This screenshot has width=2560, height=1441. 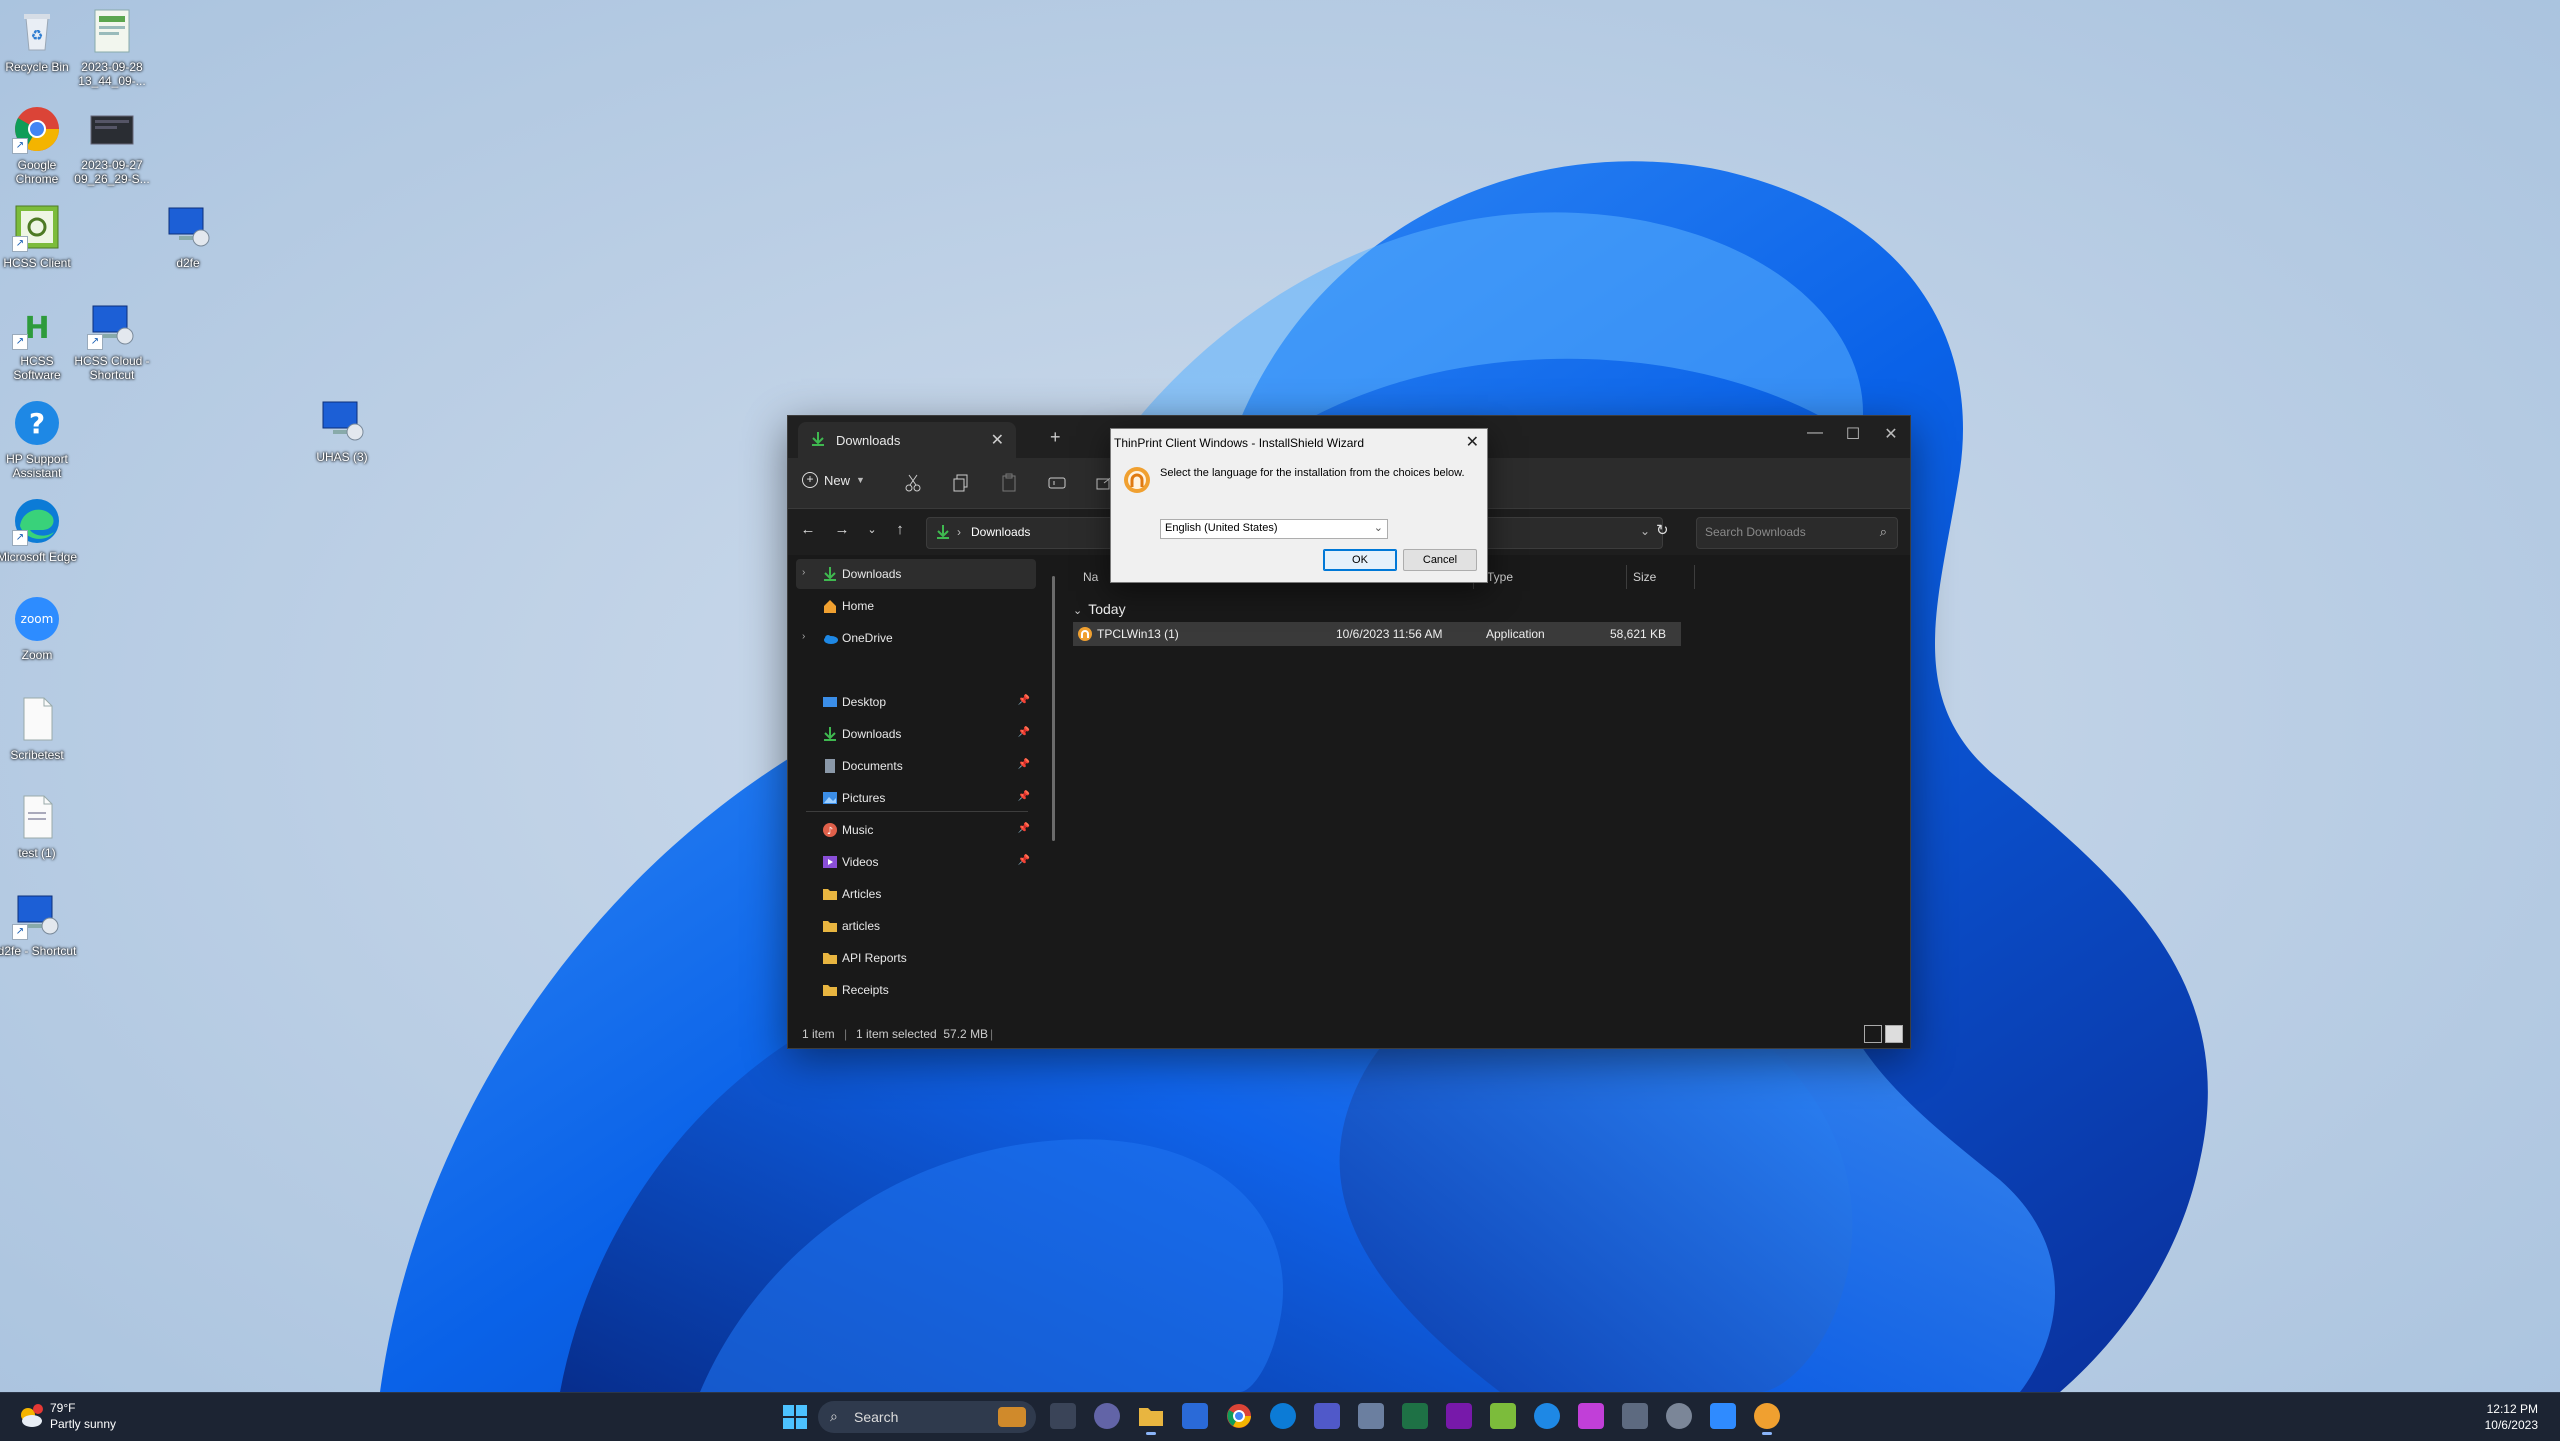 I want to click on nav-item-desktop: Desktop 📌, so click(x=916, y=702).